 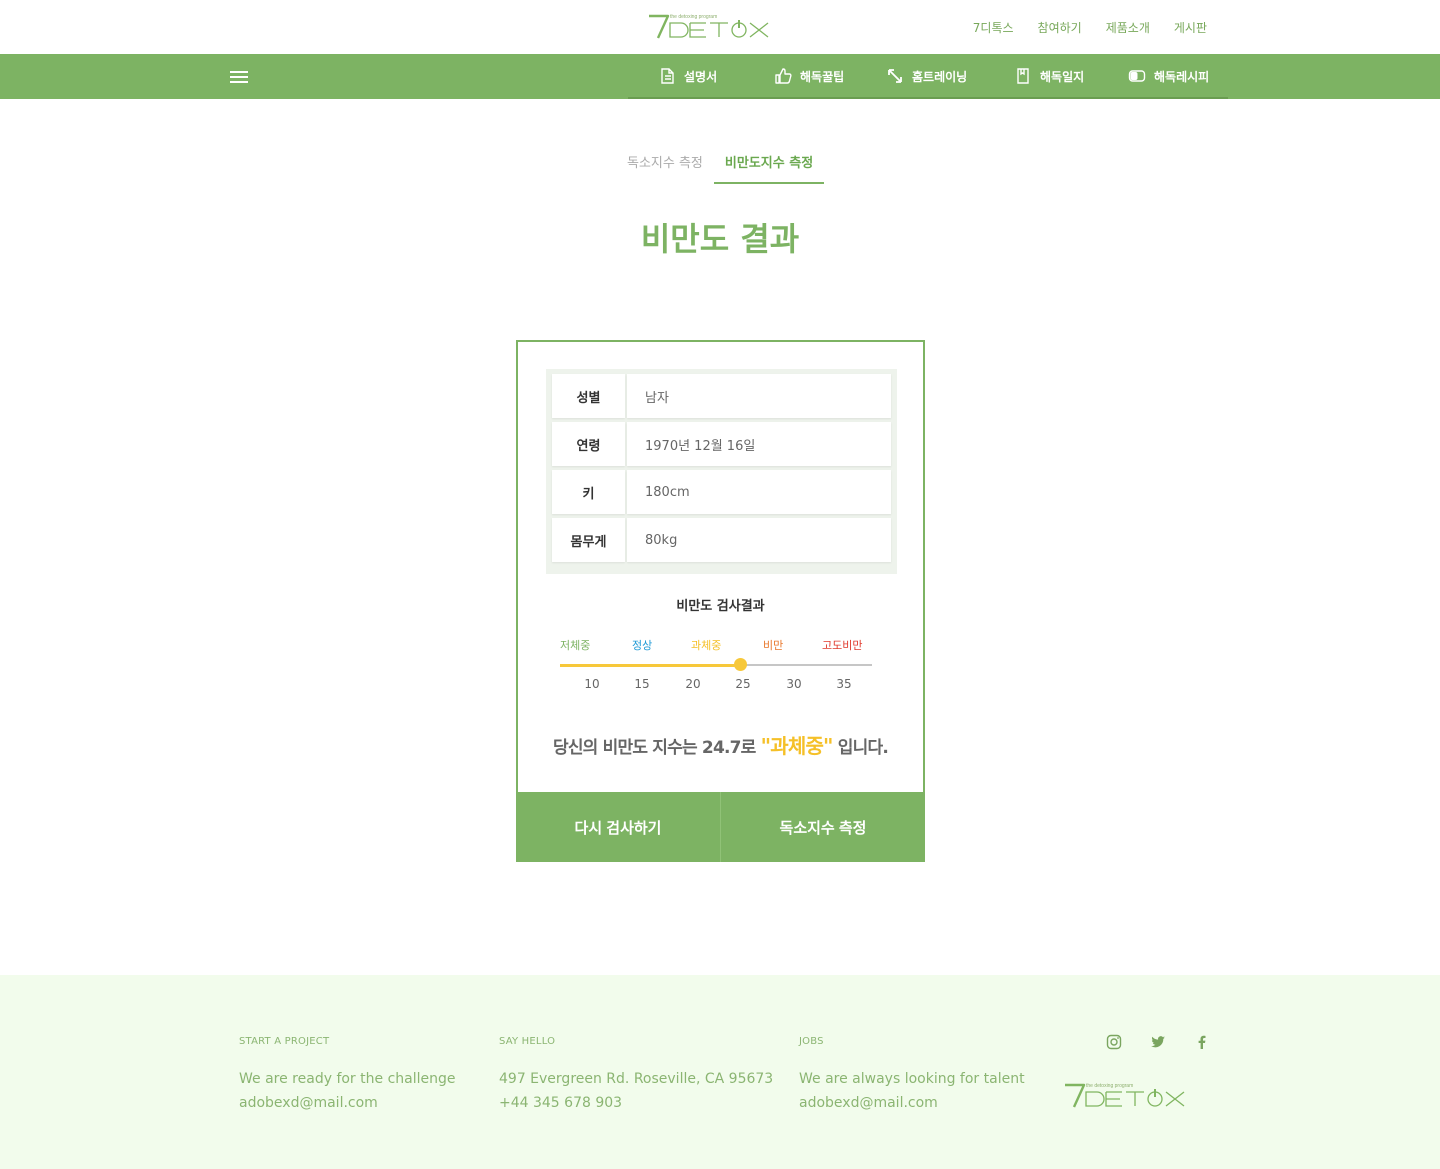 I want to click on info-value: 1970년 12월 16일, so click(x=759, y=444).